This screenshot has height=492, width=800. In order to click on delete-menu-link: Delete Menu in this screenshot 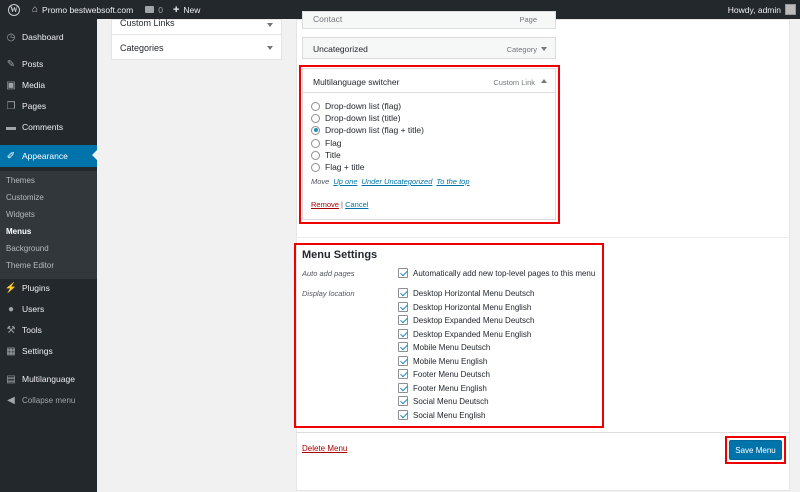, I will do `click(324, 448)`.